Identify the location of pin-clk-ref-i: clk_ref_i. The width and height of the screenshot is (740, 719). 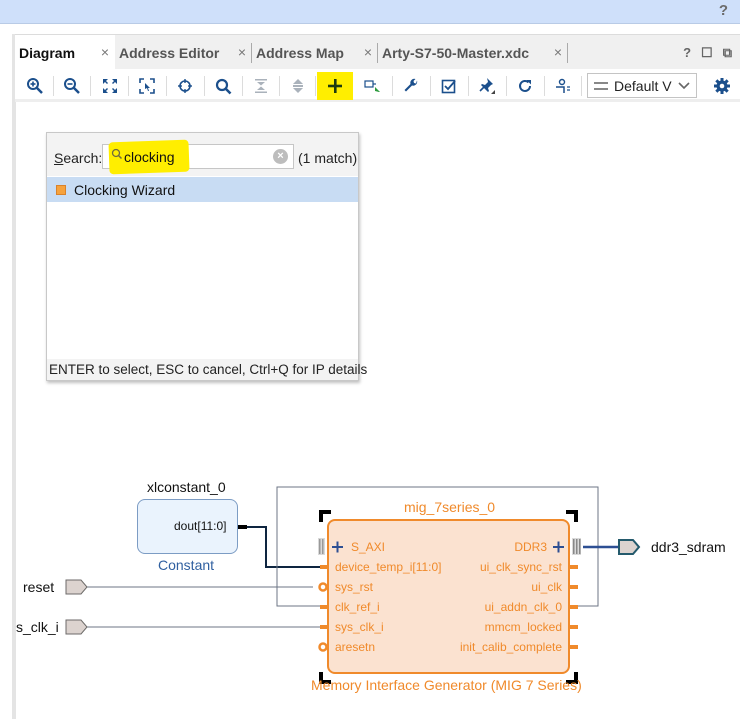
(357, 607).